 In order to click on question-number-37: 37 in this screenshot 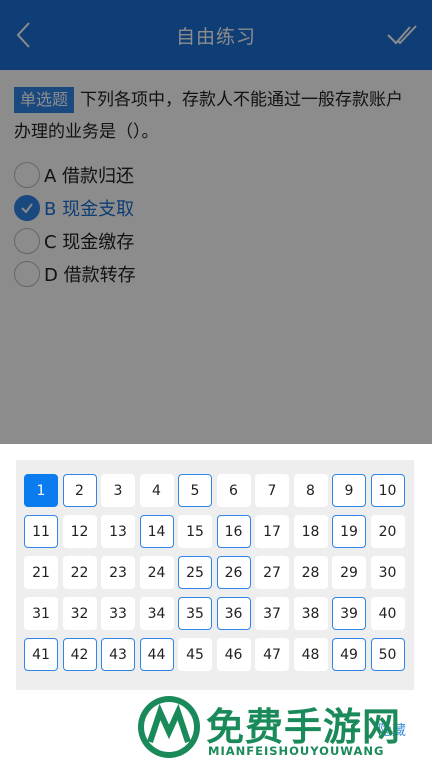, I will do `click(272, 613)`.